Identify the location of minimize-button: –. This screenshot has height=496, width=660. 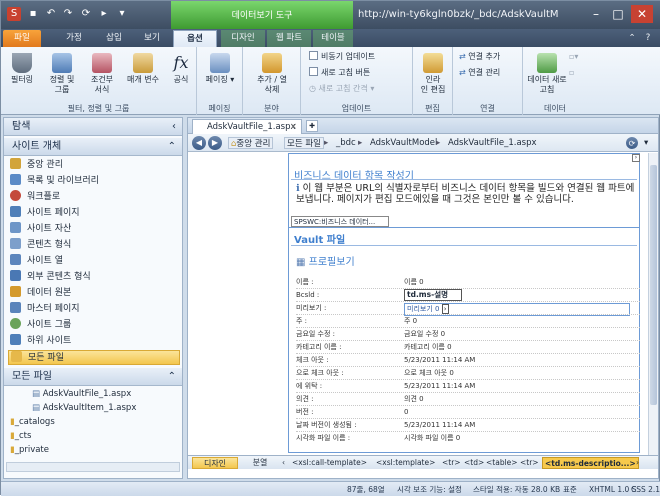
(596, 14).